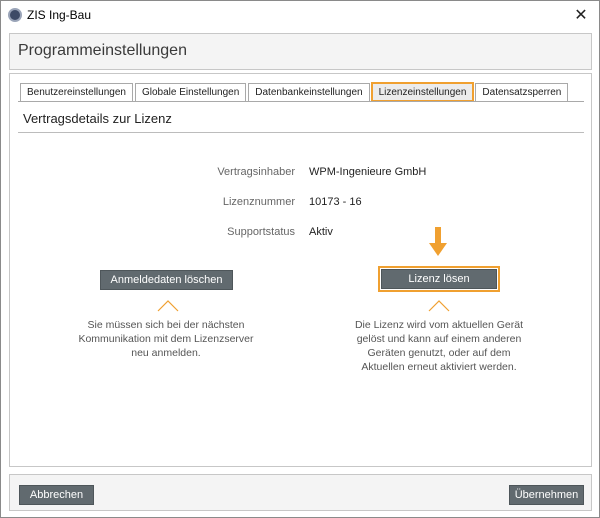  I want to click on license-number-label: Lizenznummer, so click(258, 202).